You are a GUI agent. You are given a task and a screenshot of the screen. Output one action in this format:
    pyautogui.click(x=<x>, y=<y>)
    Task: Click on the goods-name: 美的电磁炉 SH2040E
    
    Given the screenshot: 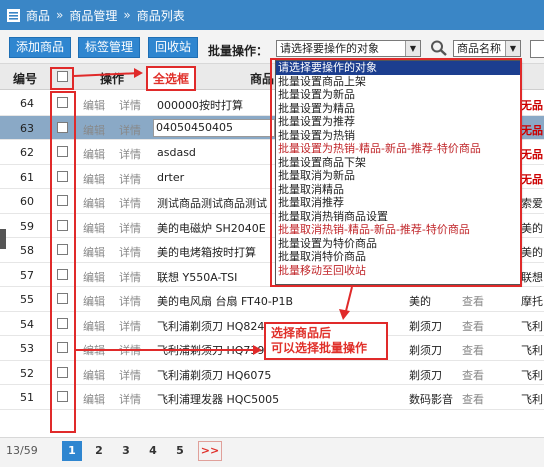 What is the action you would take?
    pyautogui.click(x=211, y=228)
    